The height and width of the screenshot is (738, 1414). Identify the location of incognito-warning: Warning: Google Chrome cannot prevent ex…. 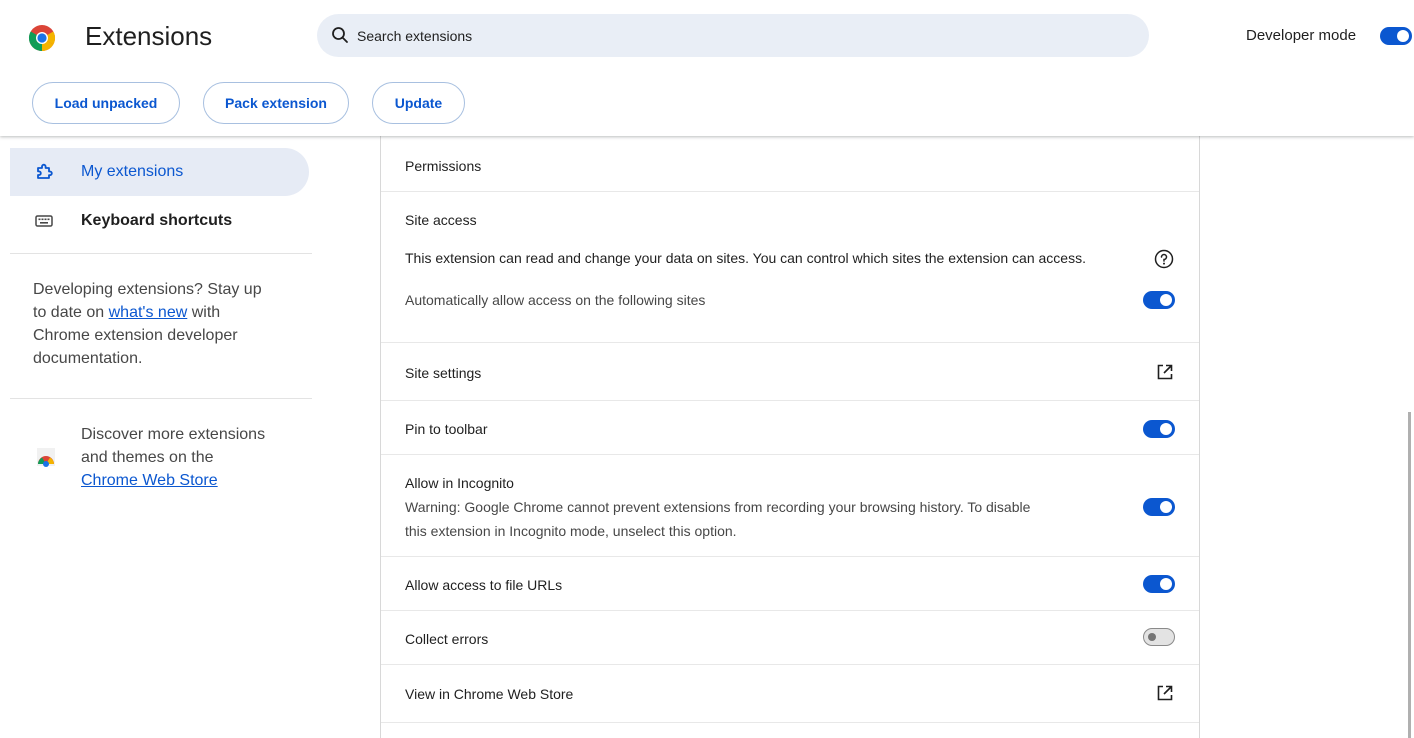
(718, 519).